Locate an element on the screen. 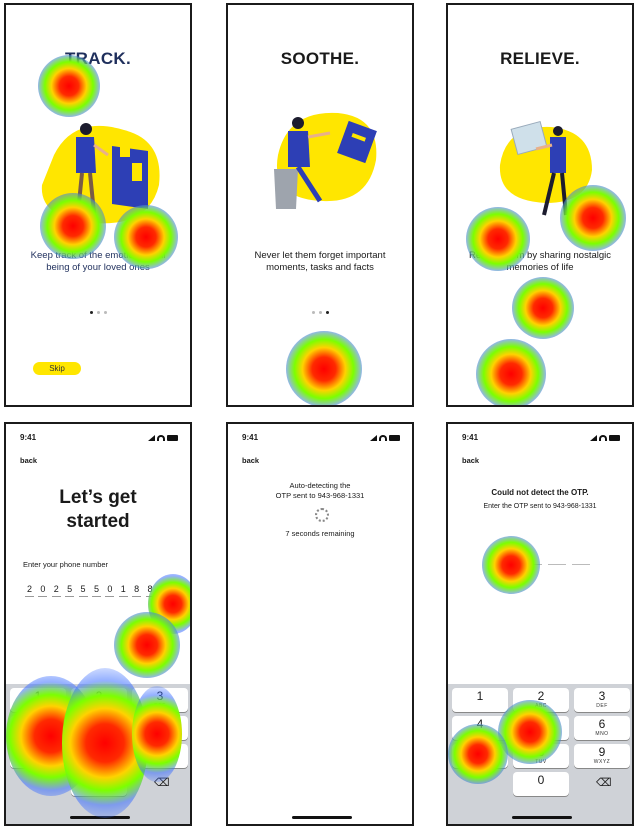  page-dots is located at coordinates (320, 310).